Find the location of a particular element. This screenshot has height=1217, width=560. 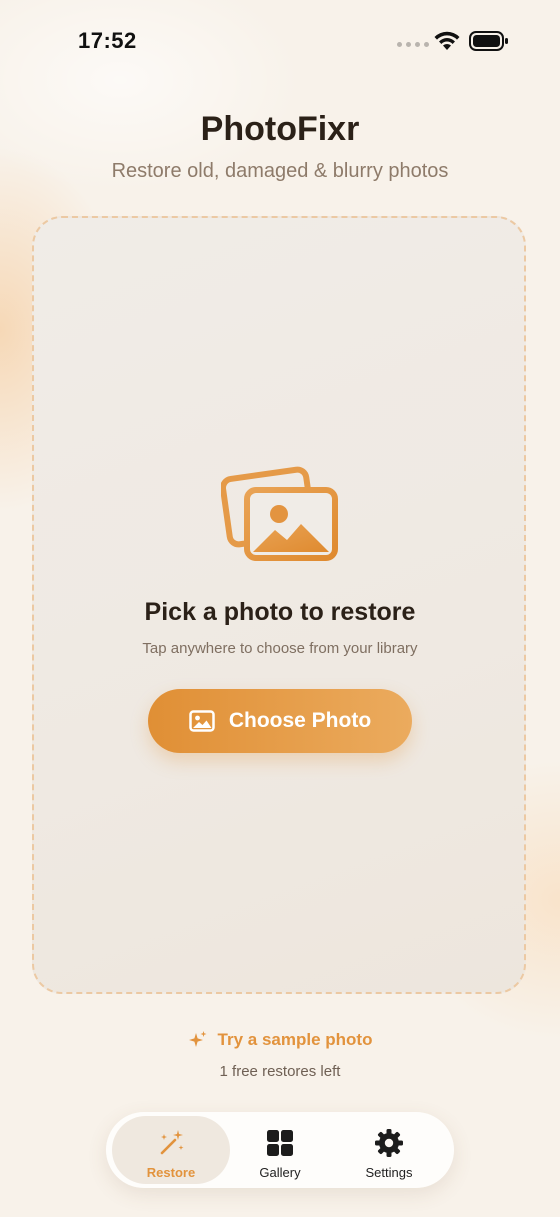

tab-gallery-label: Gallery is located at coordinates (280, 1172).